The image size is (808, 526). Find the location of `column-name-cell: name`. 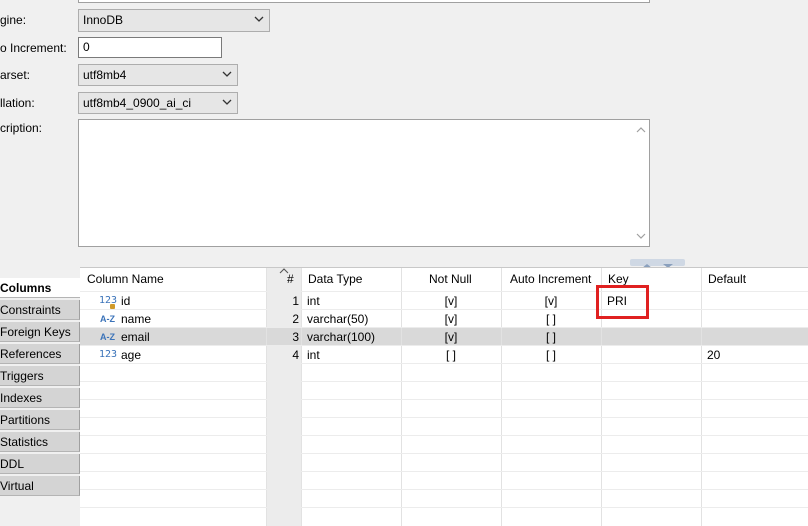

column-name-cell: name is located at coordinates (136, 319).